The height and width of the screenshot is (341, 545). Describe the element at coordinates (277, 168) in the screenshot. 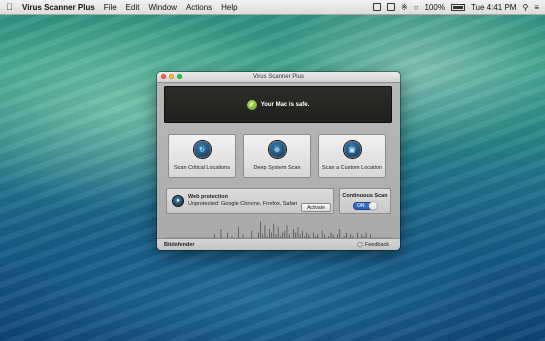

I see `deep-scan-label: Deep System Scan` at that location.